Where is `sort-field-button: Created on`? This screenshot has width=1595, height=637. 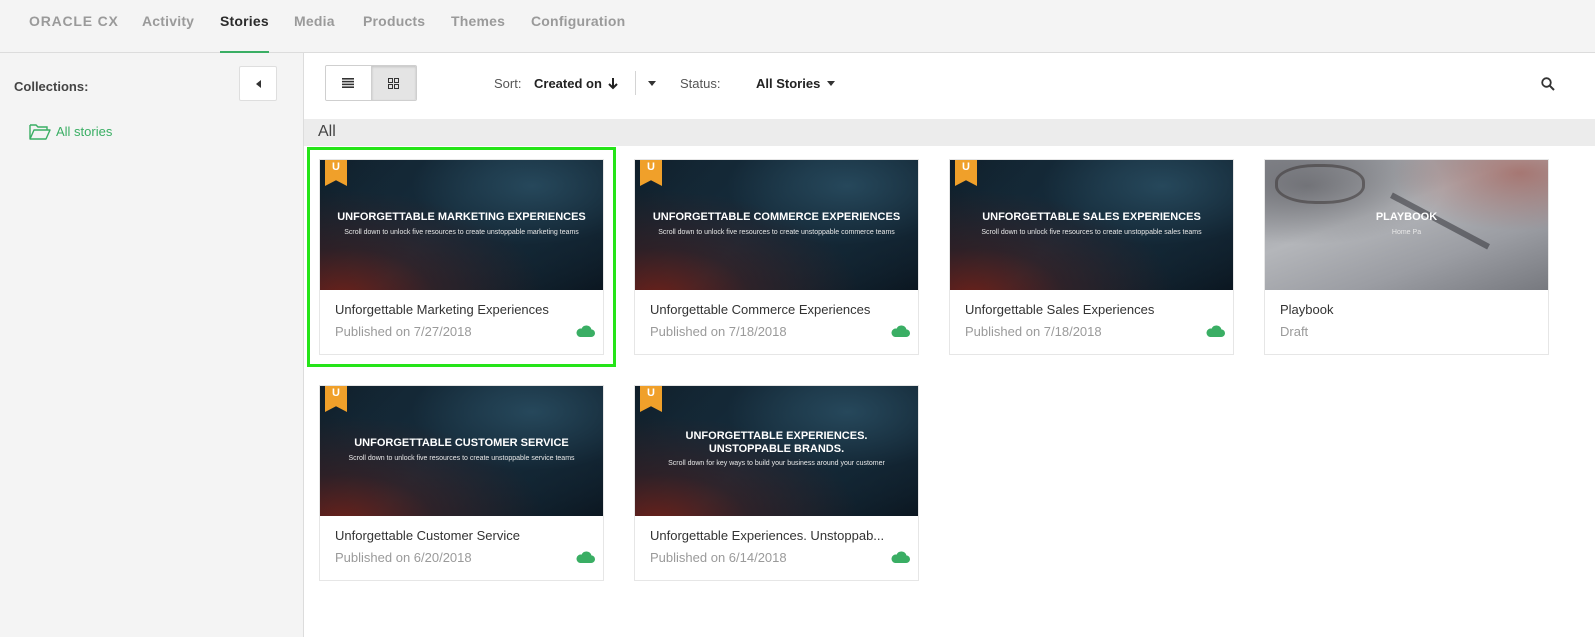
sort-field-button: Created on is located at coordinates (576, 83).